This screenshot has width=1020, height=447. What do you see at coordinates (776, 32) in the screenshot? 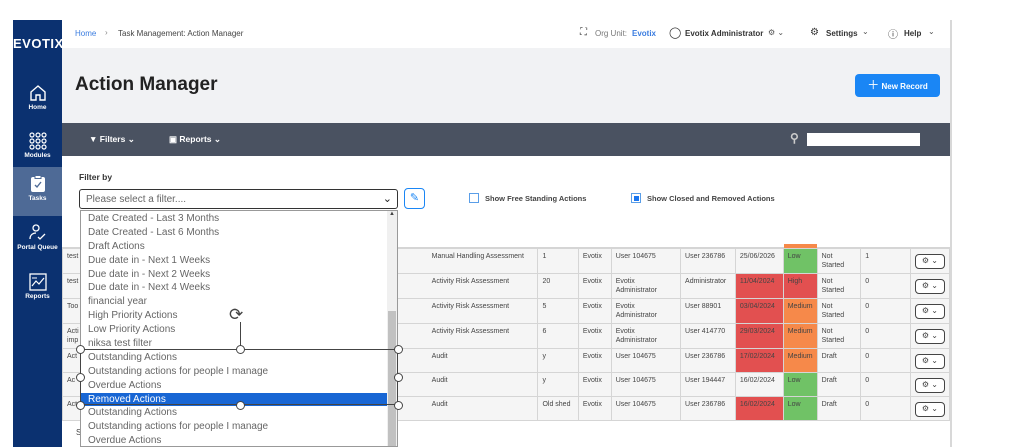
I see `user-chevron-icon: ⚙ ⌄` at bounding box center [776, 32].